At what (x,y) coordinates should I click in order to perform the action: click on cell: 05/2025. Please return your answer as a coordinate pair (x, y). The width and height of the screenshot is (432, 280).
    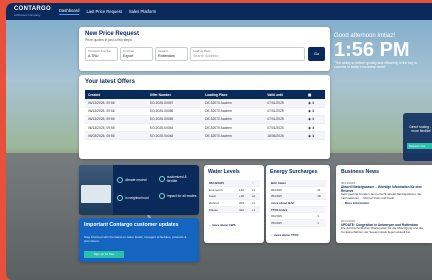
    Looking at the image, I should click on (293, 197).